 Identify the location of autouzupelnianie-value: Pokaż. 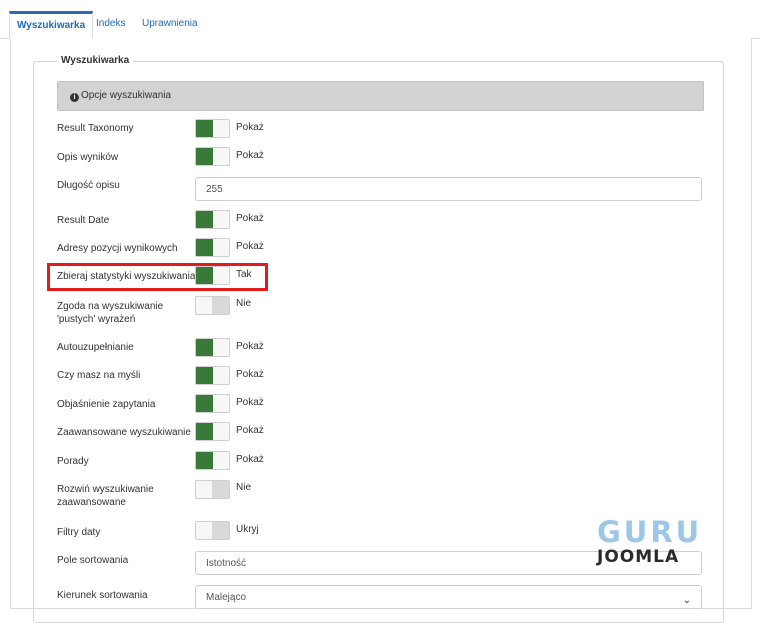
(250, 346).